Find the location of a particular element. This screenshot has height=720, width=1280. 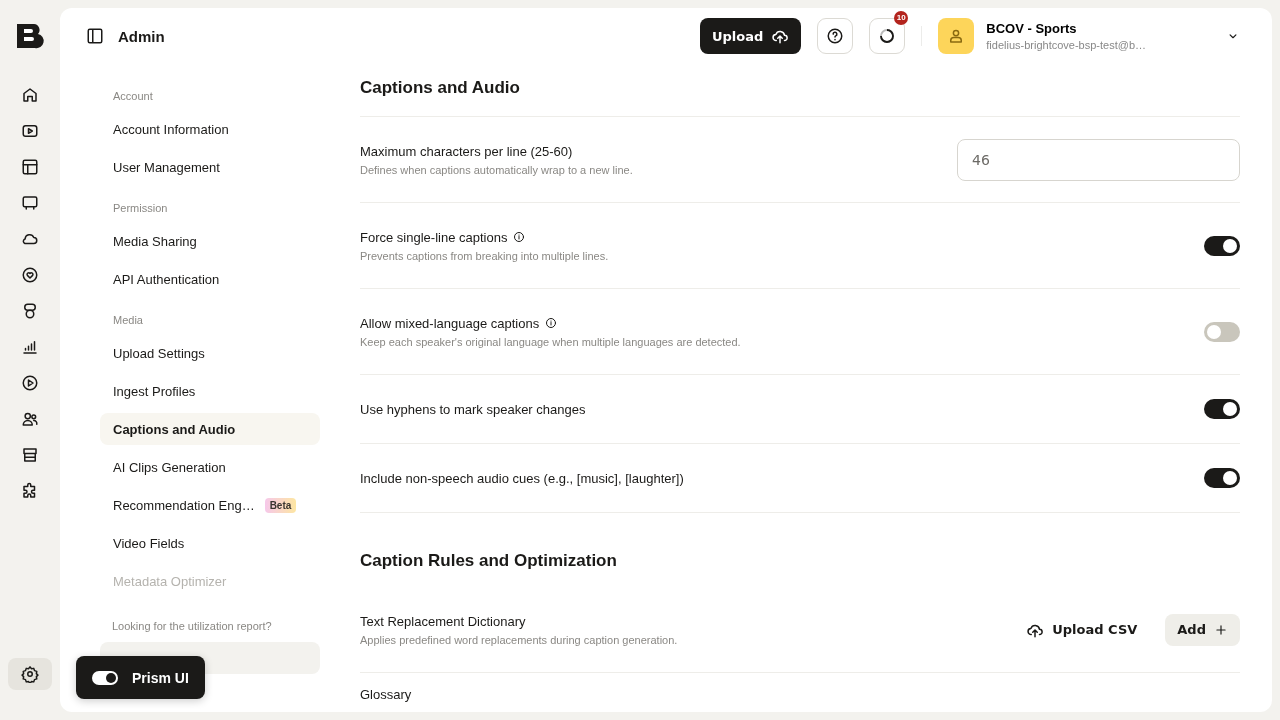

section-heading: Account is located at coordinates (133, 96).